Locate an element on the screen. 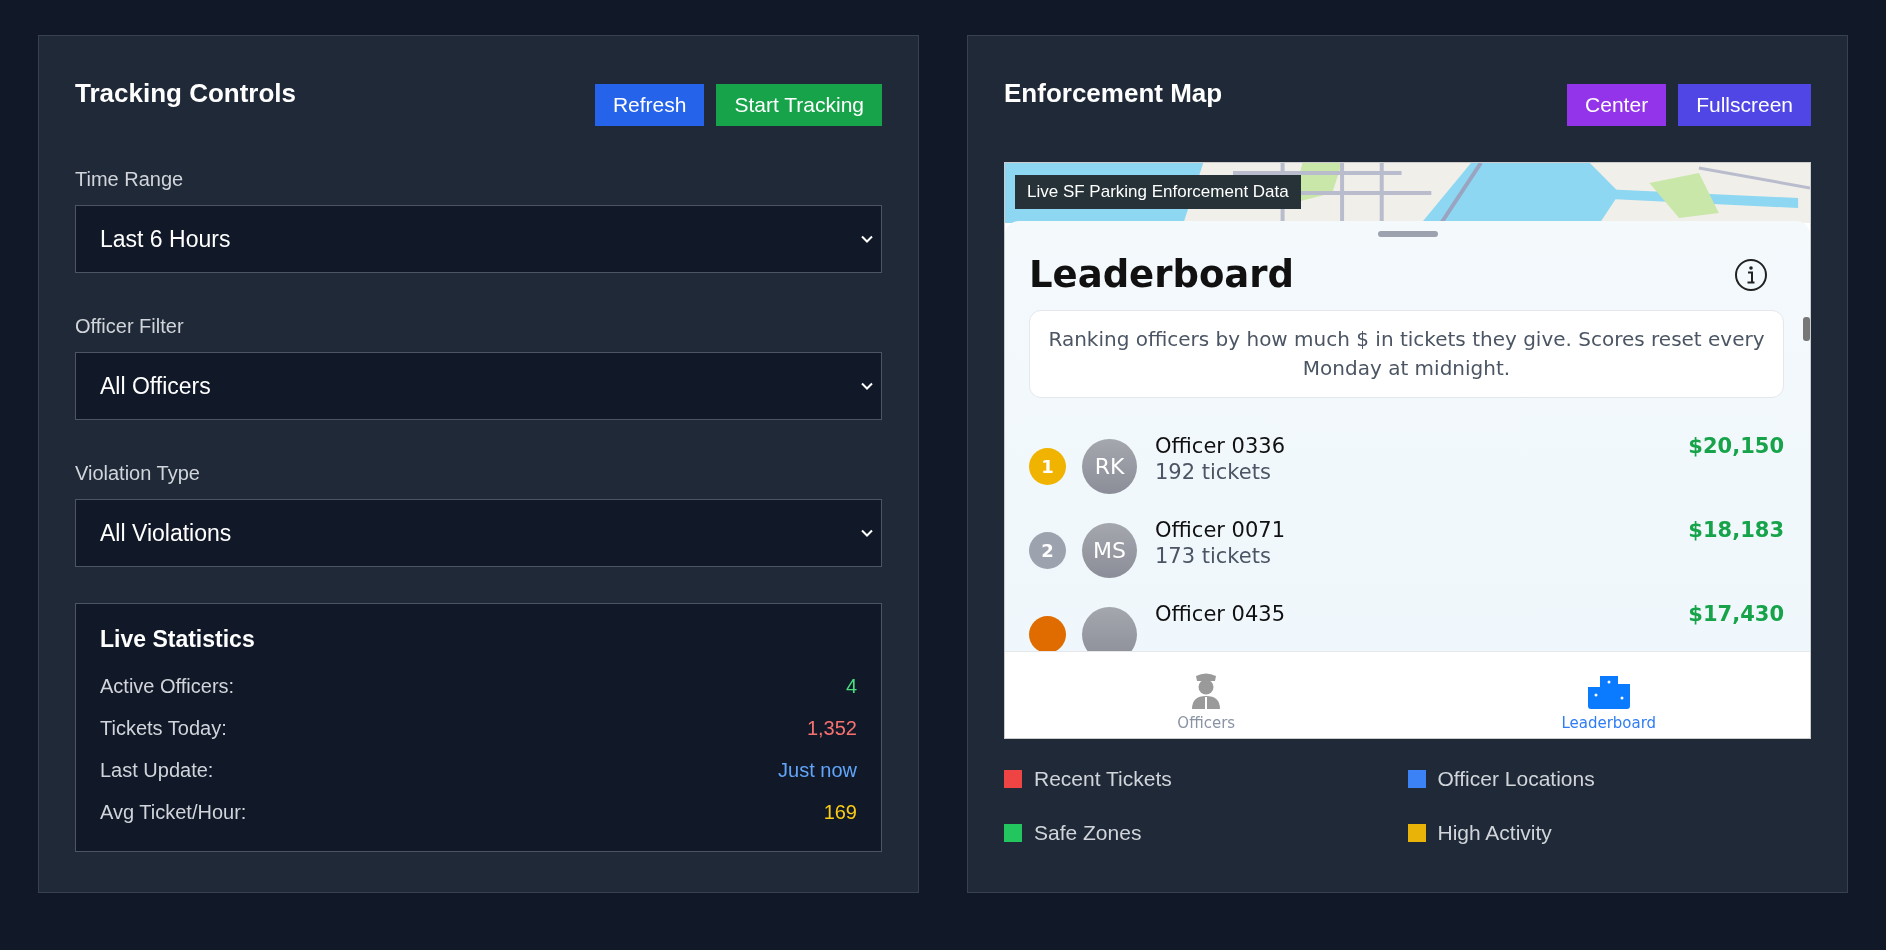 This screenshot has width=1886, height=950. officer-name: Officer 0435 is located at coordinates (1221, 614).